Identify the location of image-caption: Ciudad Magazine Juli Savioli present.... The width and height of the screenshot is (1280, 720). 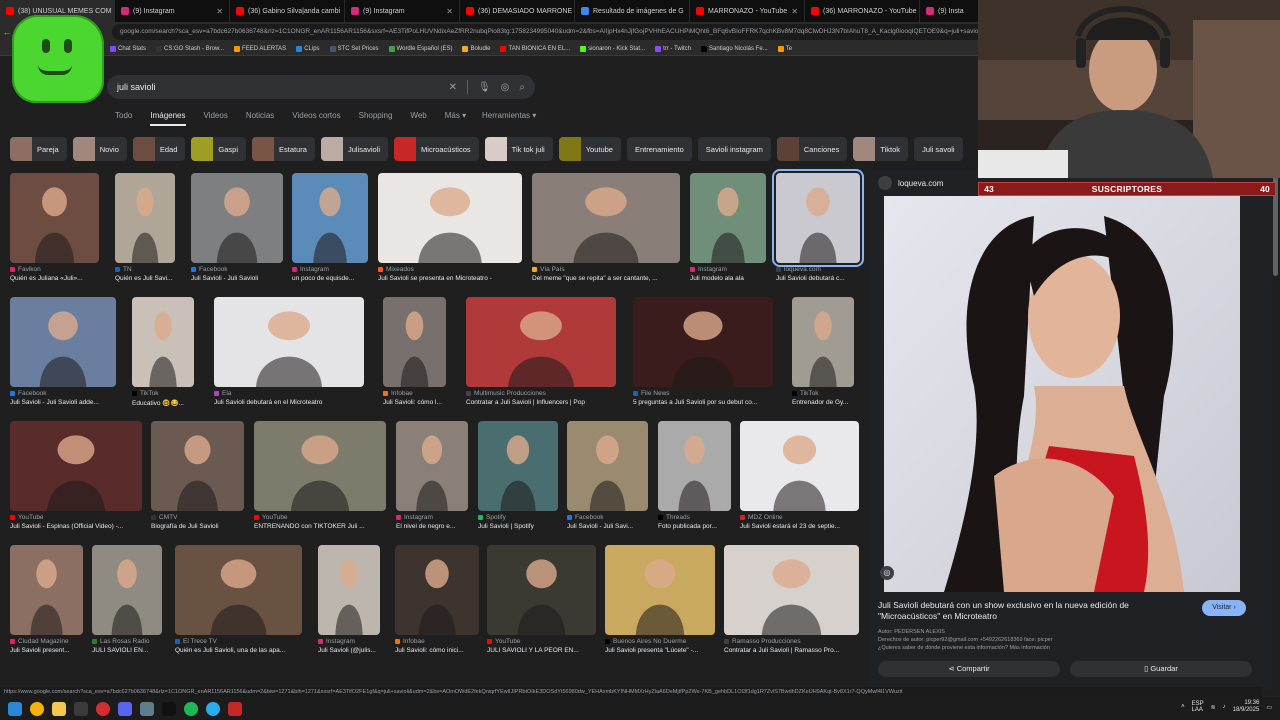
(46, 646).